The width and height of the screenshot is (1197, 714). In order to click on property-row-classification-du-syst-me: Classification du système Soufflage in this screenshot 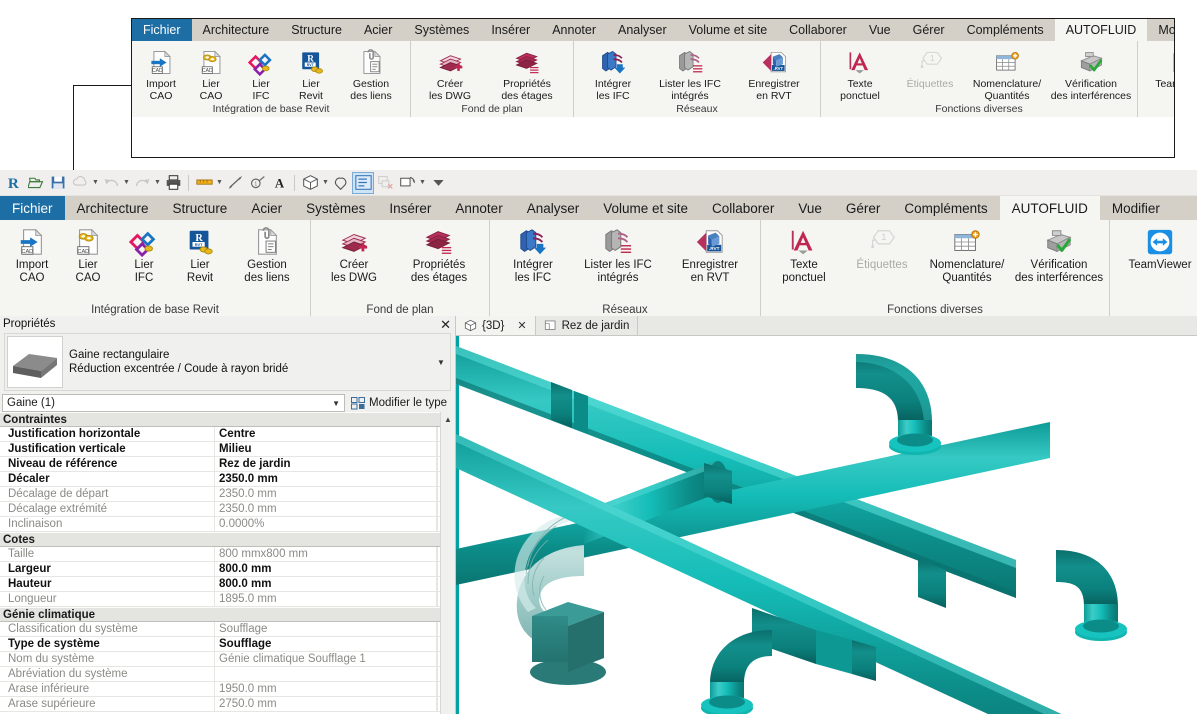, I will do `click(227, 629)`.